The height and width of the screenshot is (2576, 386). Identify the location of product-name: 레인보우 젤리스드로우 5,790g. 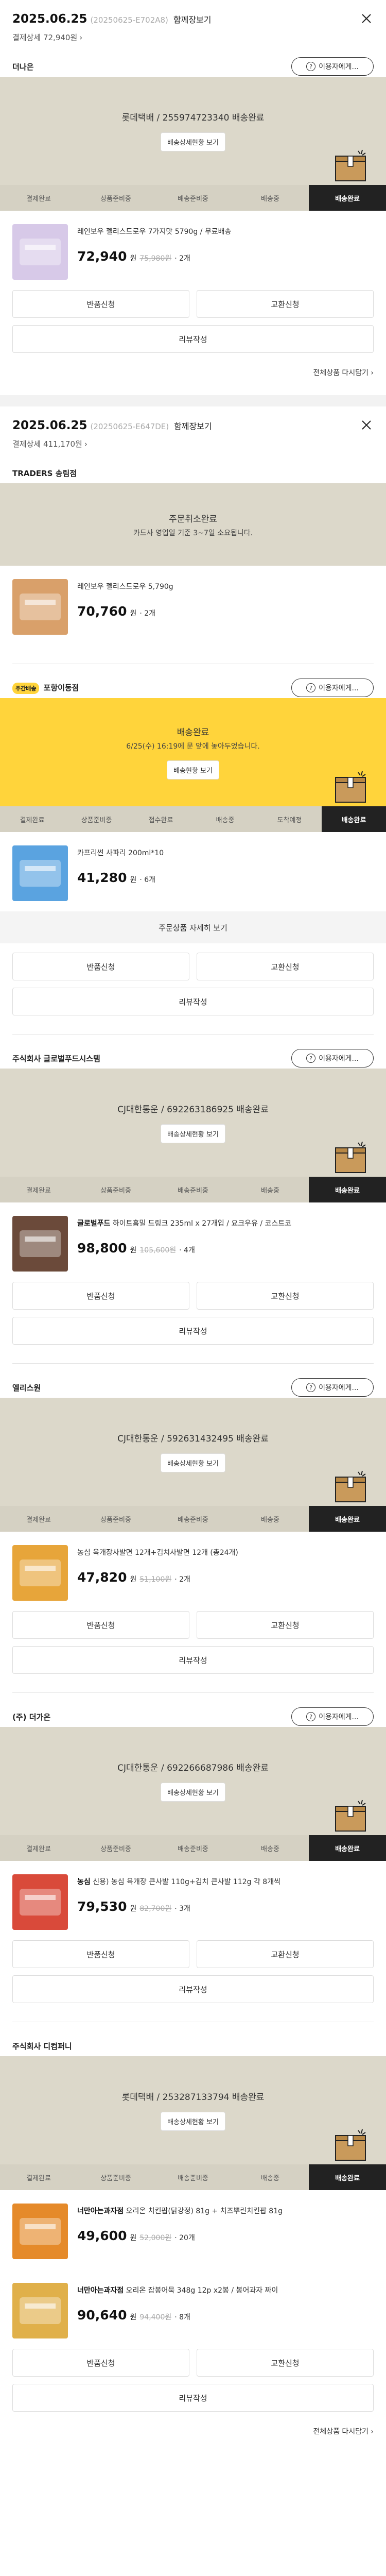
(125, 587).